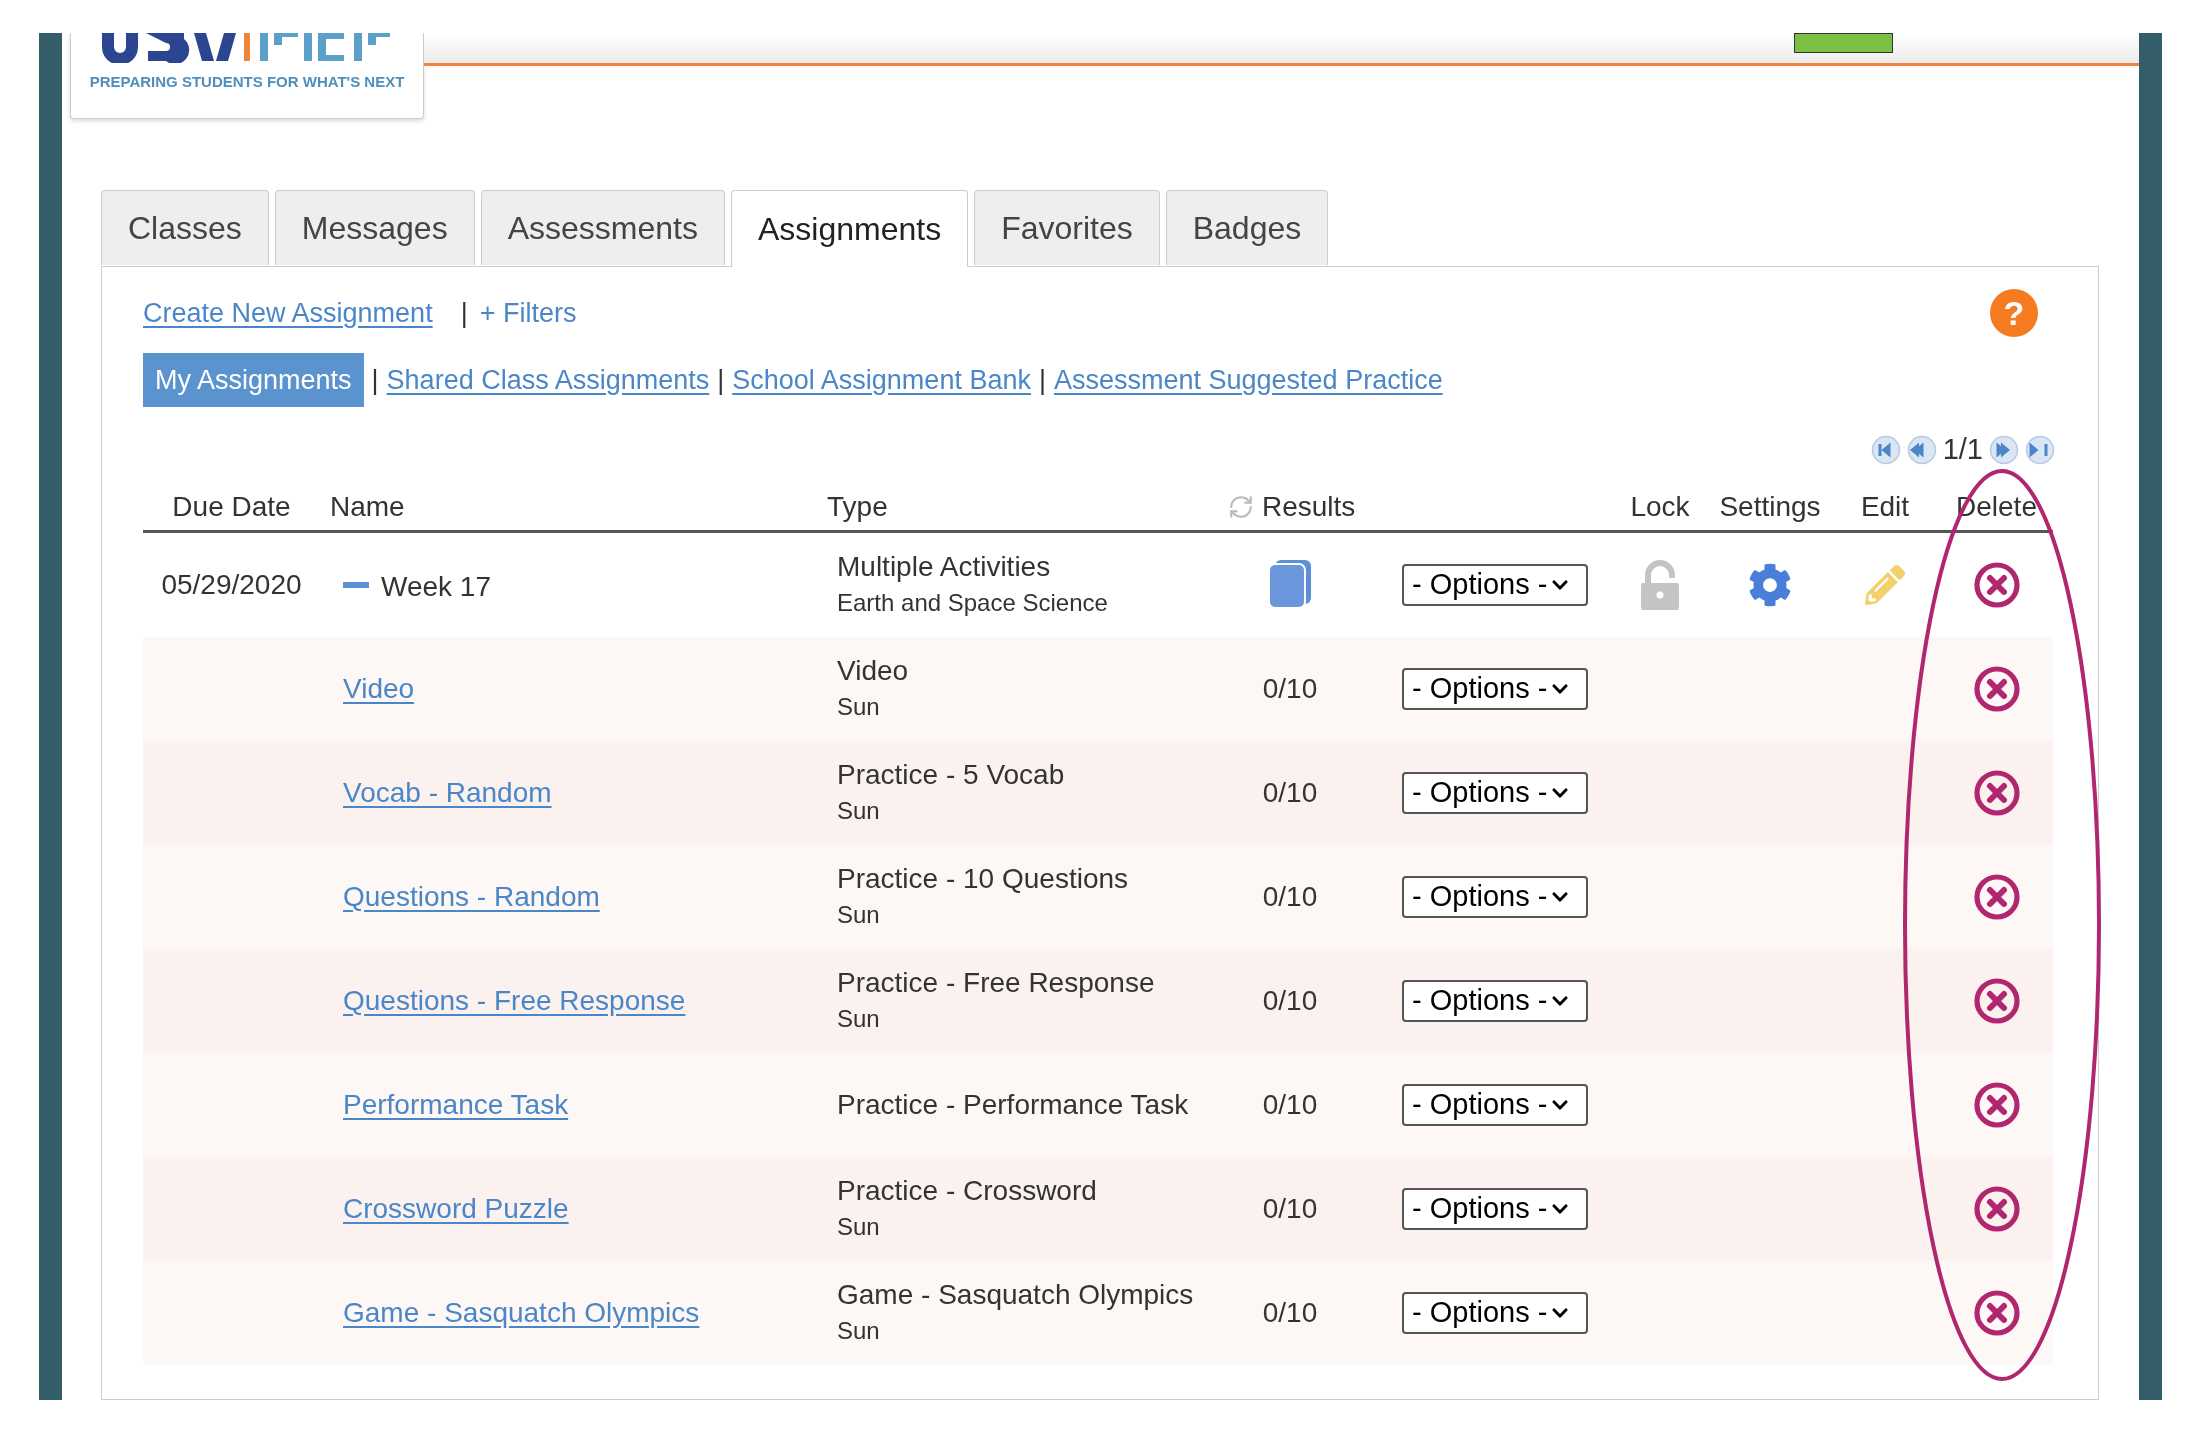  What do you see at coordinates (983, 879) in the screenshot?
I see `assignment-type: Practice - 10 Questions` at bounding box center [983, 879].